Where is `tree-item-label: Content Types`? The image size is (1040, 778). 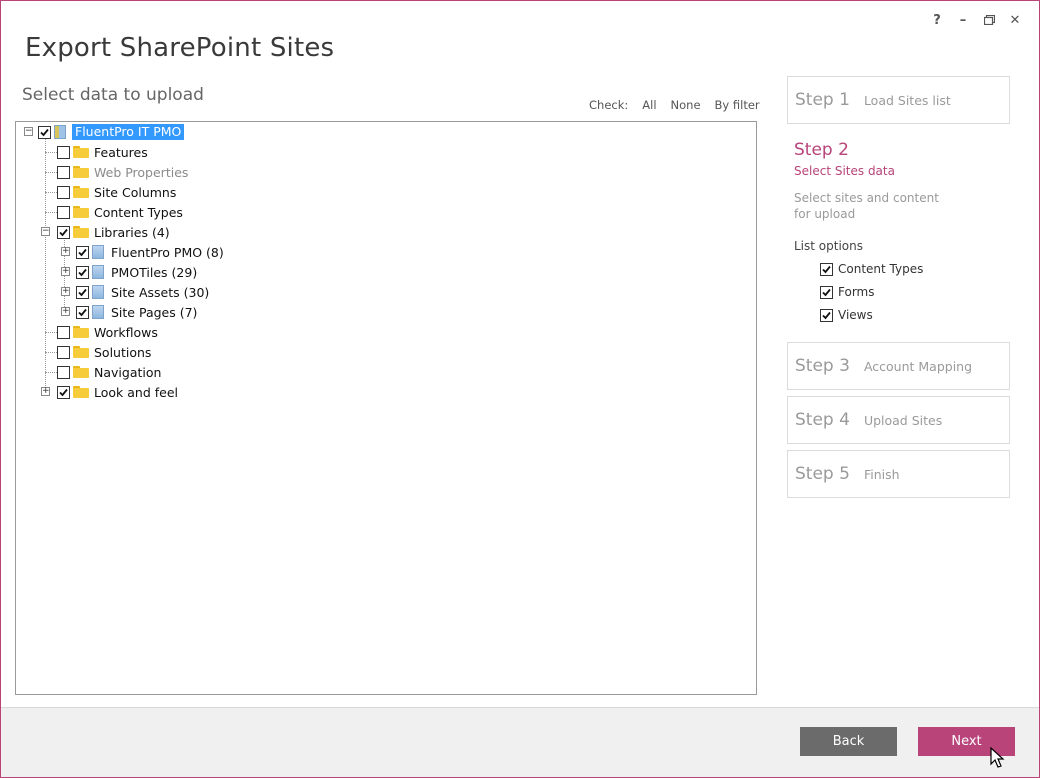
tree-item-label: Content Types is located at coordinates (138, 212).